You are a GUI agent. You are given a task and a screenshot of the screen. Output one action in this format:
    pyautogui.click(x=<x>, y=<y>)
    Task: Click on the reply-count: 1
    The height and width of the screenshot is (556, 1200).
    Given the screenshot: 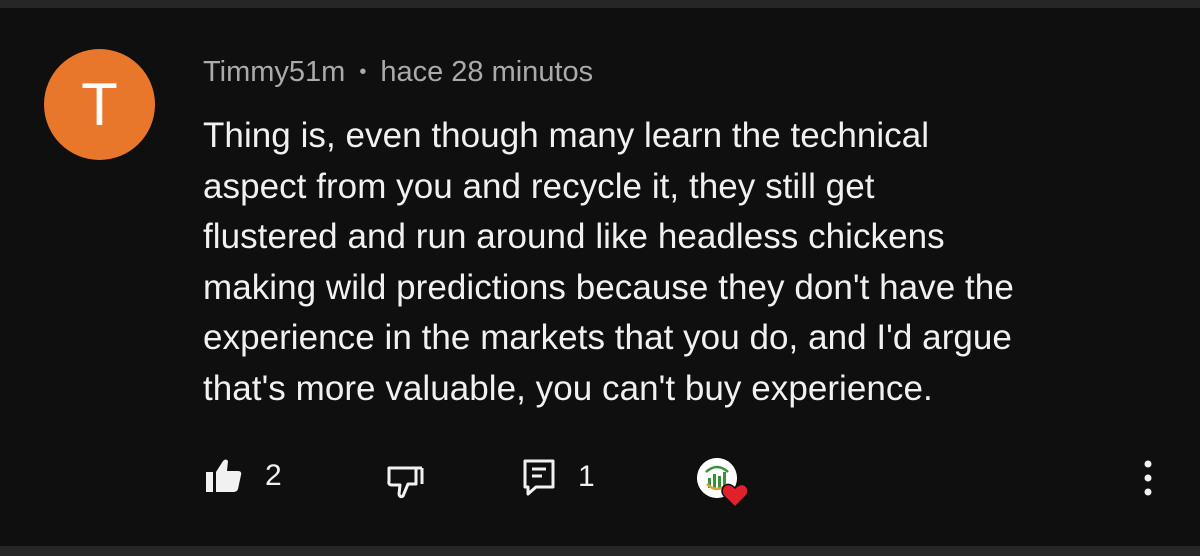 What is the action you would take?
    pyautogui.click(x=586, y=476)
    